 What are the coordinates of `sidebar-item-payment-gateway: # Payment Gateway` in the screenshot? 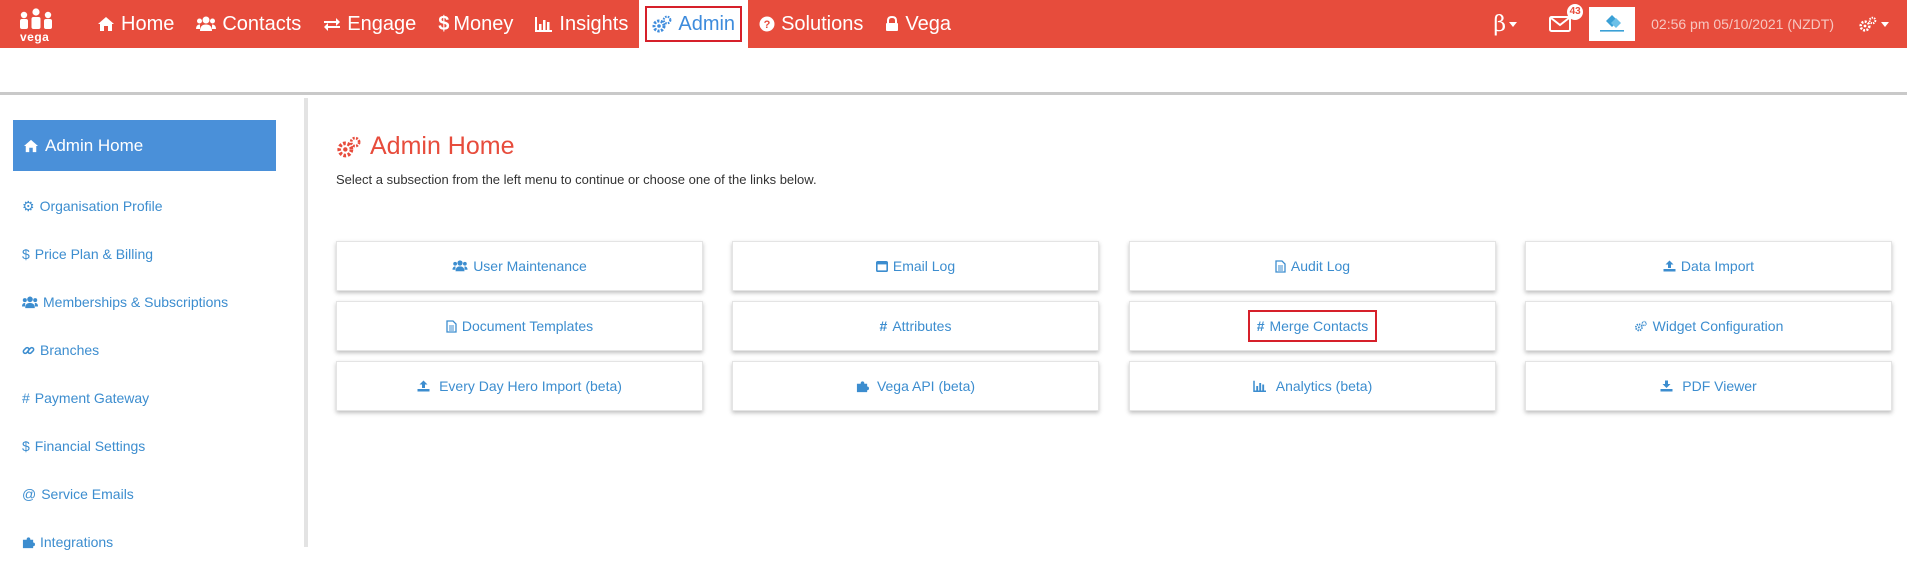 It's located at (125, 398).